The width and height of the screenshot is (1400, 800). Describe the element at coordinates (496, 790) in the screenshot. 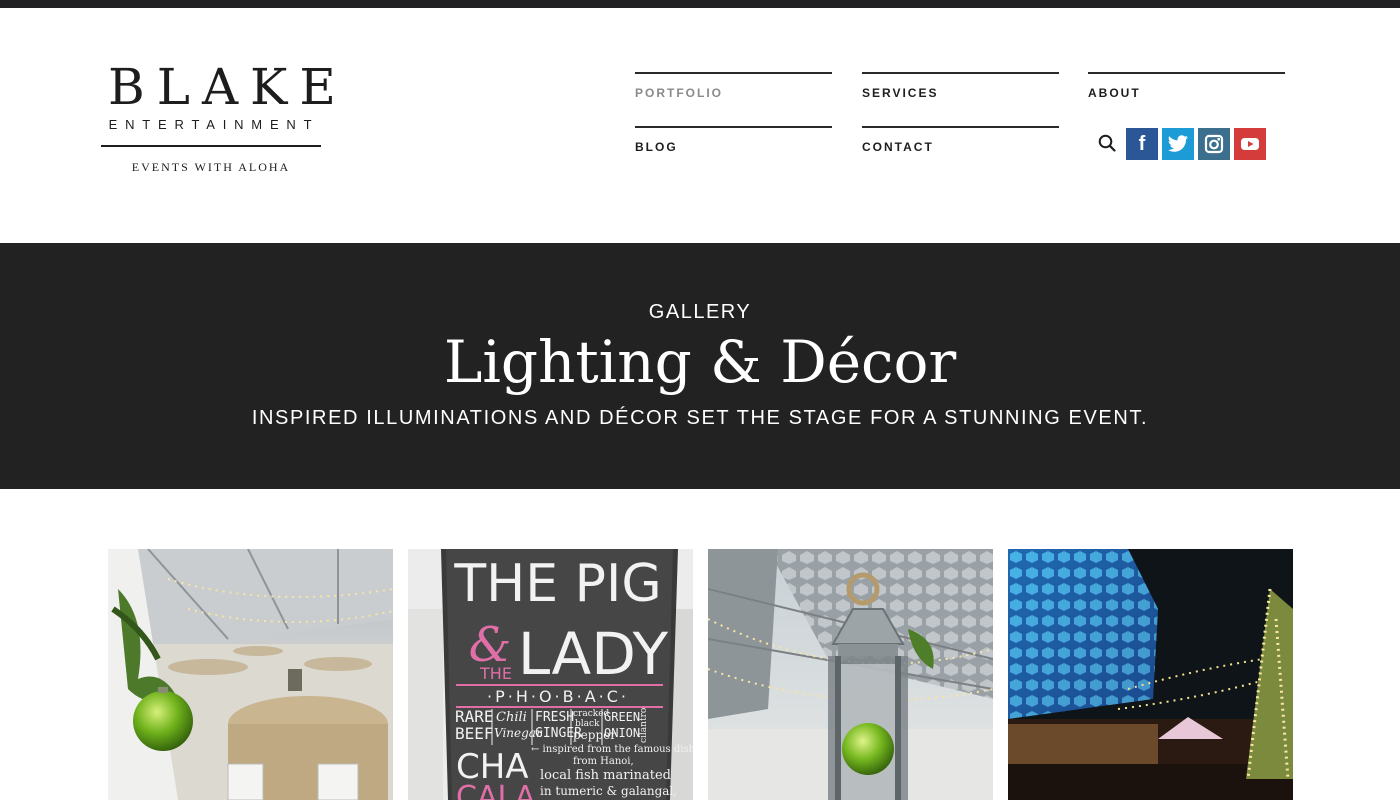

I see `chalk-cala: CALA` at that location.